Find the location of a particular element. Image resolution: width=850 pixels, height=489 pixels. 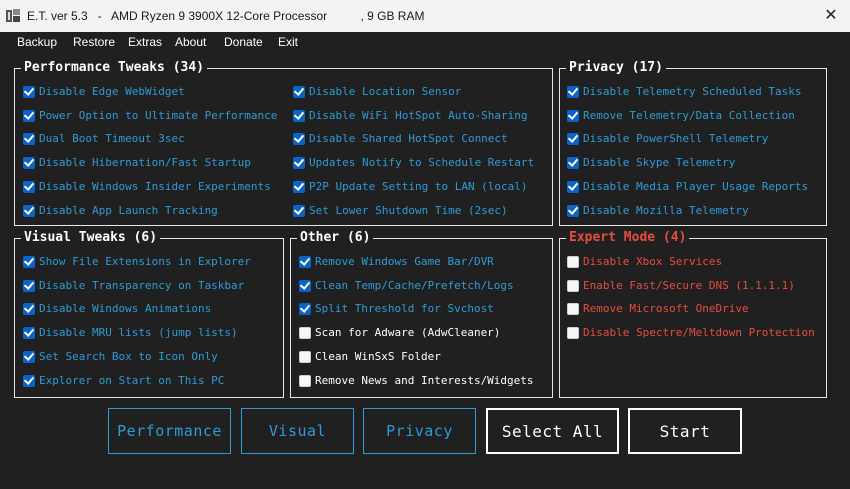

tweak-label: Disable Shared HotSpot Connect is located at coordinates (408, 138).